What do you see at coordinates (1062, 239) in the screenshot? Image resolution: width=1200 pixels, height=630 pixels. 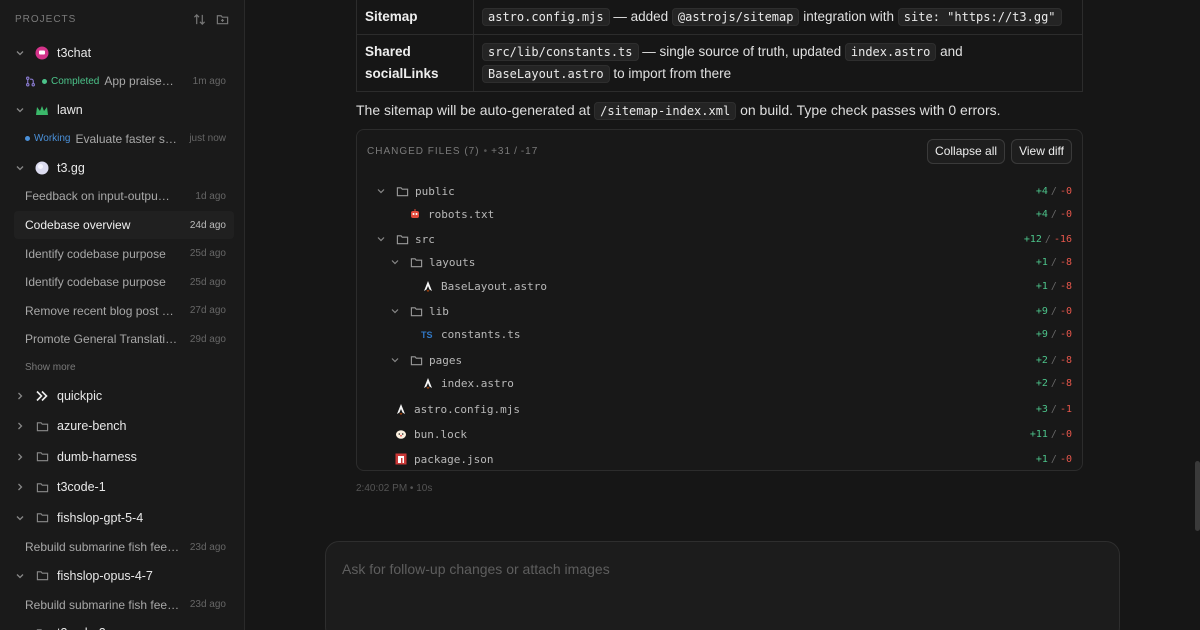 I see `file-deletions: -16` at bounding box center [1062, 239].